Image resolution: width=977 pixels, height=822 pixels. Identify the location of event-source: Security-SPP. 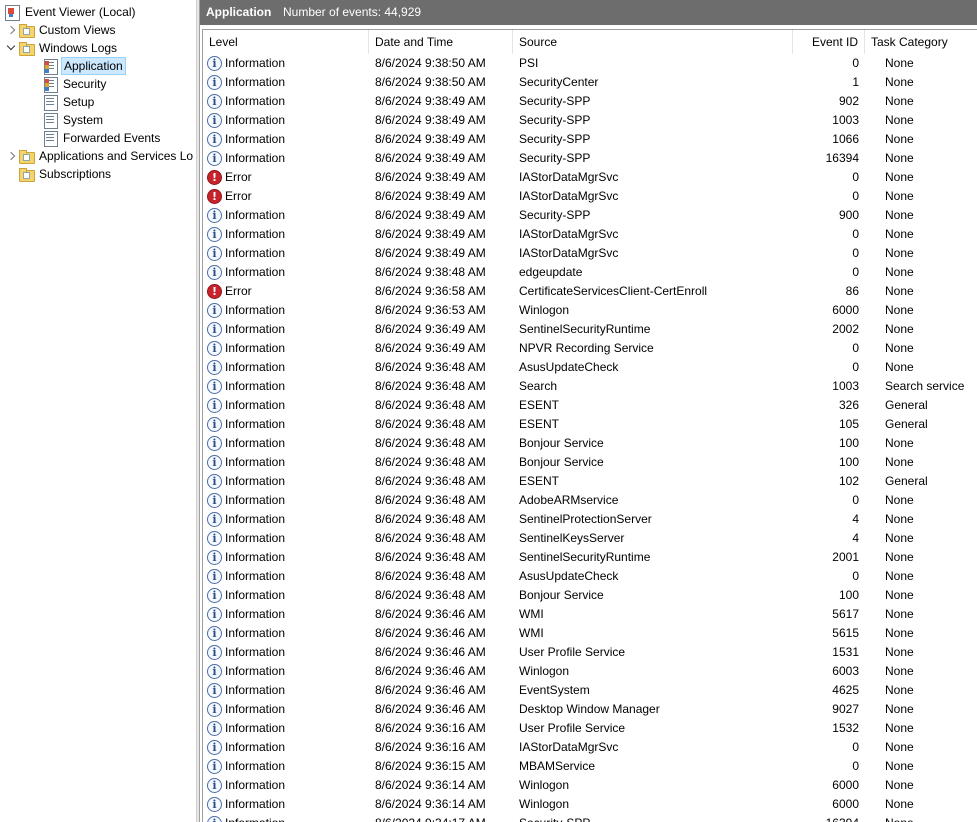
(555, 139).